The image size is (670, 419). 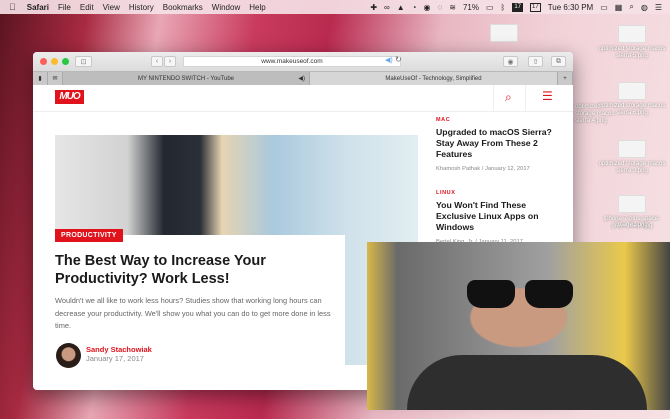 What do you see at coordinates (439, 7) in the screenshot?
I see `cloud-icon: ◌` at bounding box center [439, 7].